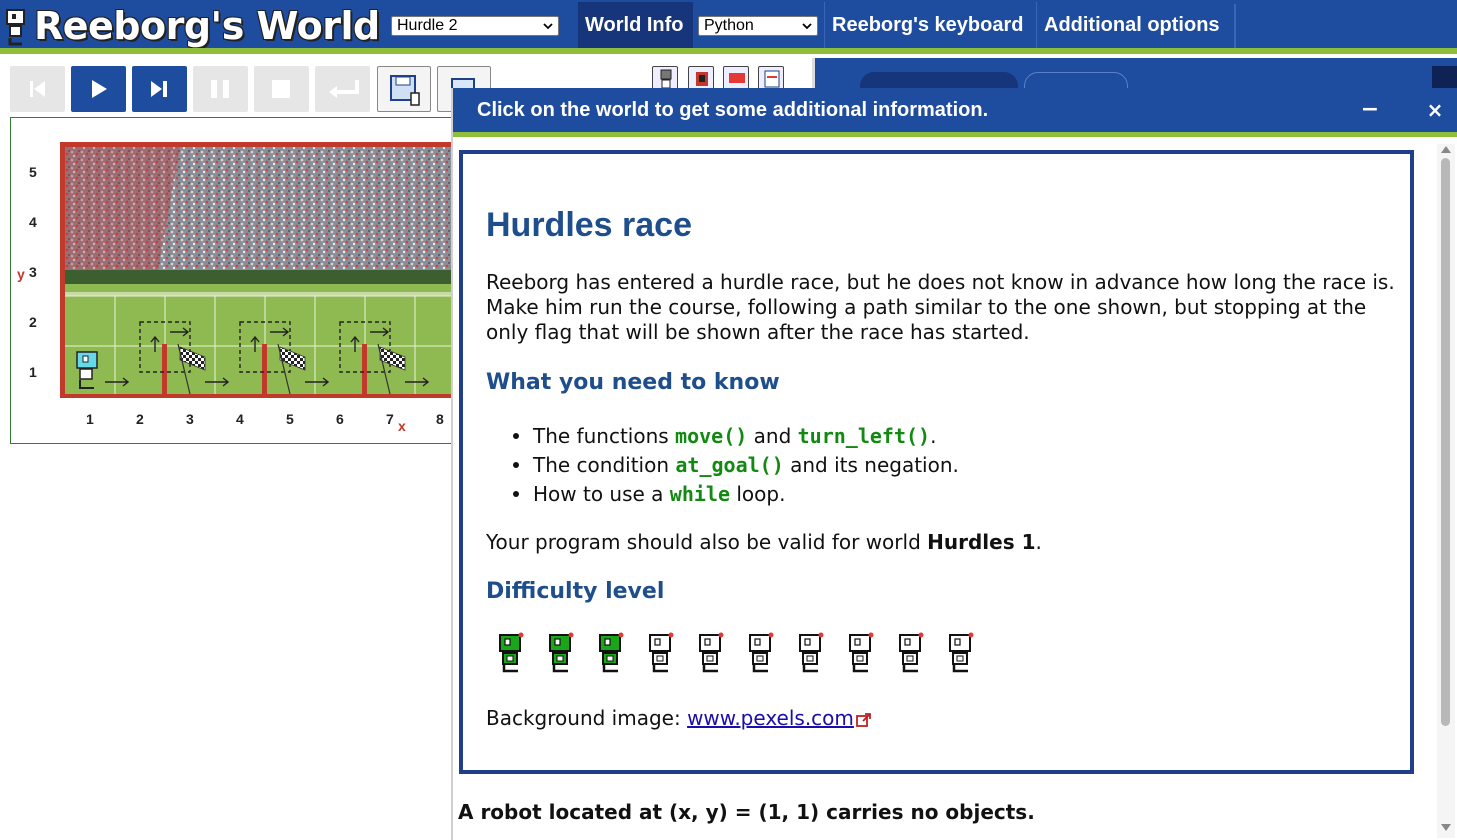 The image size is (1457, 840). I want to click on flag-tool-button, so click(736, 78).